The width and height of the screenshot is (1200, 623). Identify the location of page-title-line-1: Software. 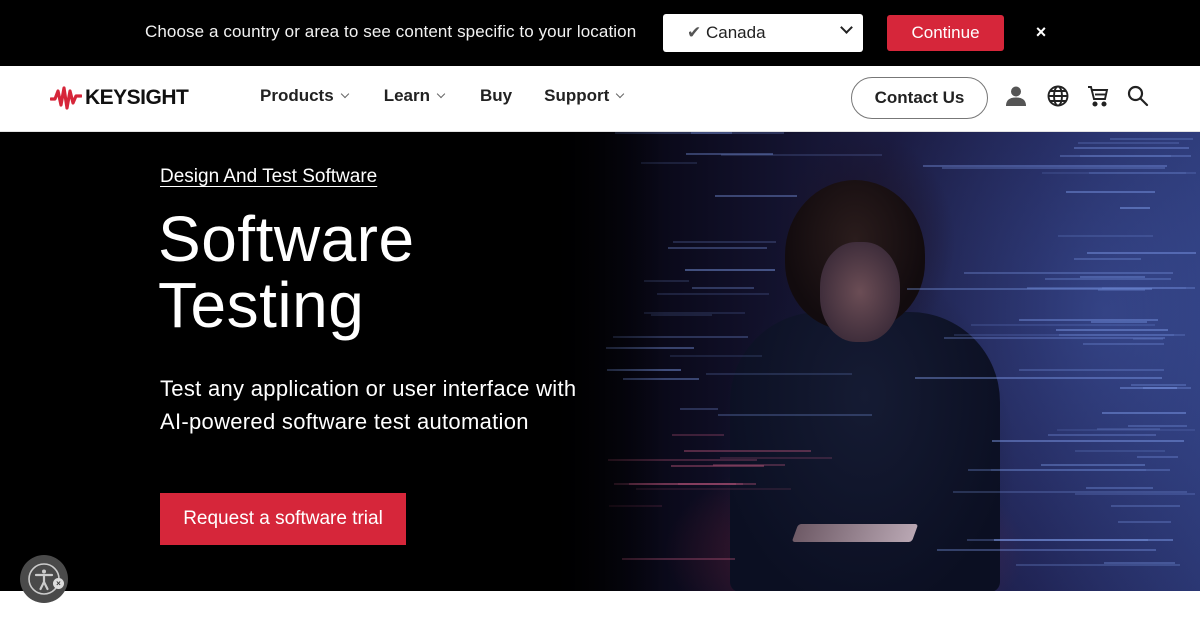
(286, 239).